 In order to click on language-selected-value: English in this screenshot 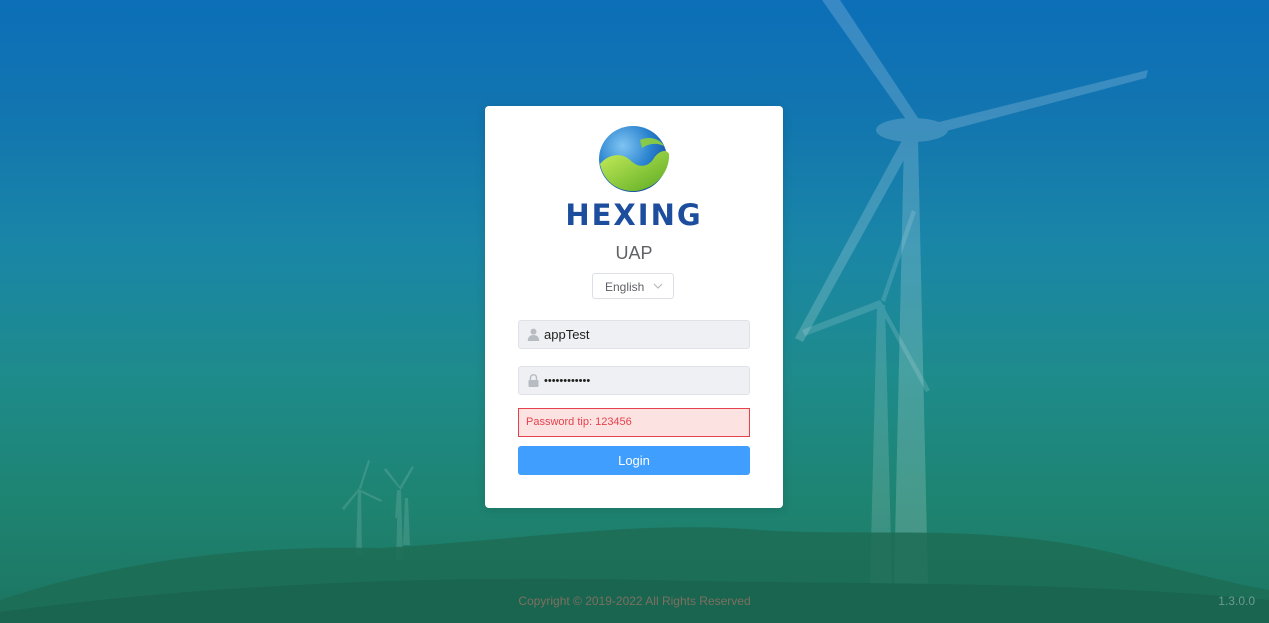, I will do `click(625, 287)`.